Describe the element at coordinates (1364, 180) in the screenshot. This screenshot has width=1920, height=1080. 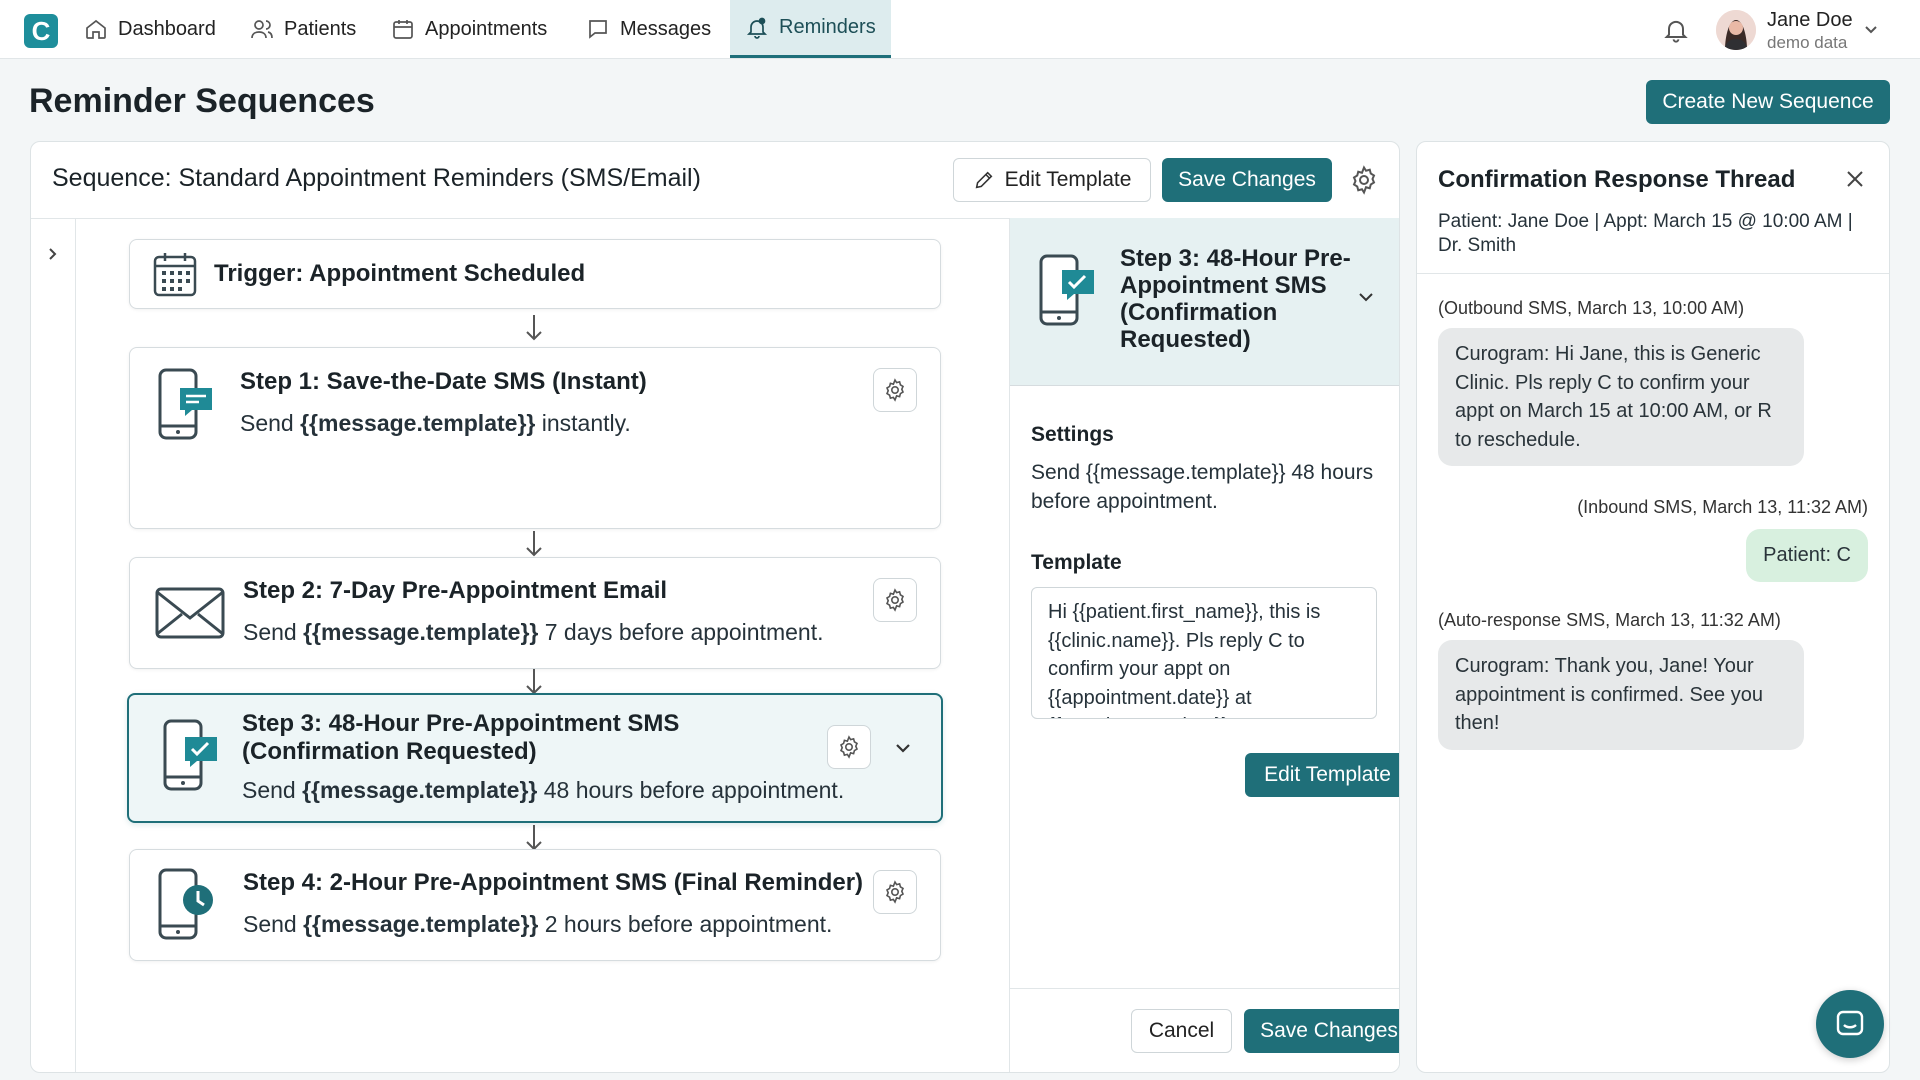
I see `gear-icon` at that location.